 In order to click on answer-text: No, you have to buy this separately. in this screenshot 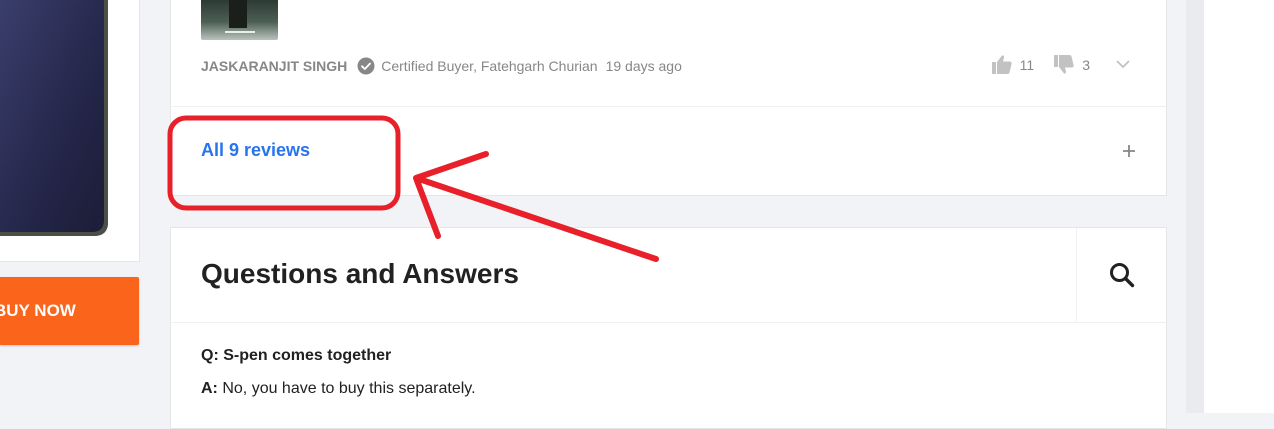, I will do `click(349, 388)`.